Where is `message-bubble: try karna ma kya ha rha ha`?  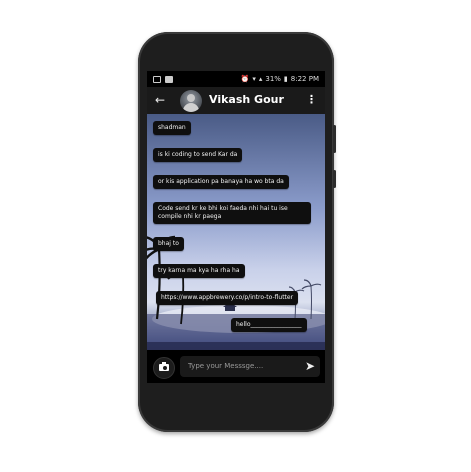
message-bubble: try karna ma kya ha rha ha is located at coordinates (199, 271).